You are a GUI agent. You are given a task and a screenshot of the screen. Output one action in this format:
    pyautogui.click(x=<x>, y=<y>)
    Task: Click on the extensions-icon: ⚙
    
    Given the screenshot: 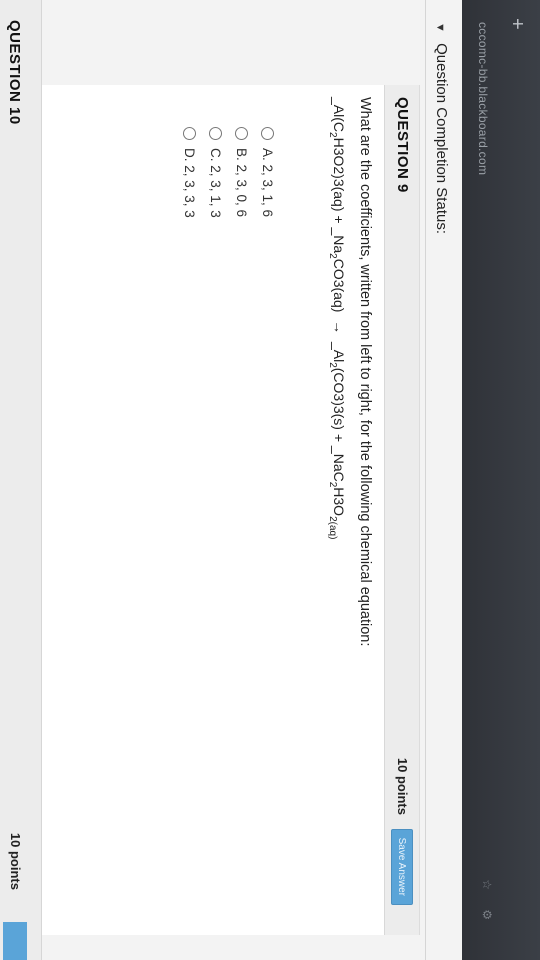 What is the action you would take?
    pyautogui.click(x=487, y=914)
    